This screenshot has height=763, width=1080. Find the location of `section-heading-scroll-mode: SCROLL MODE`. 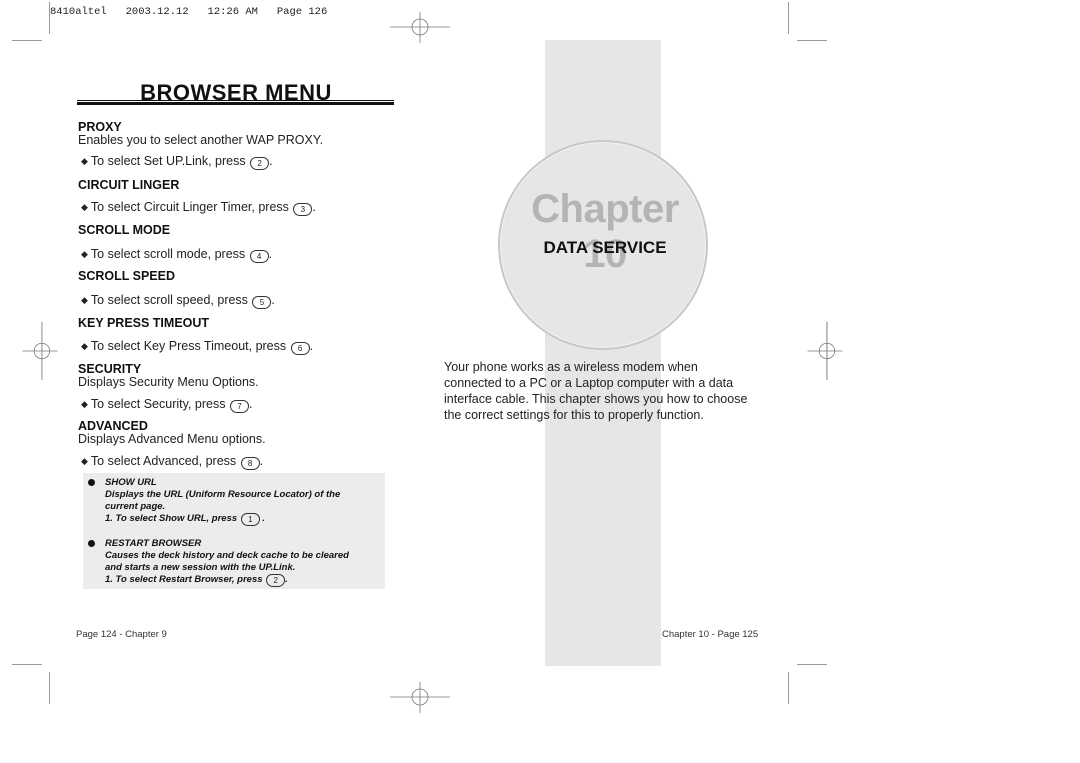

section-heading-scroll-mode: SCROLL MODE is located at coordinates (124, 230).